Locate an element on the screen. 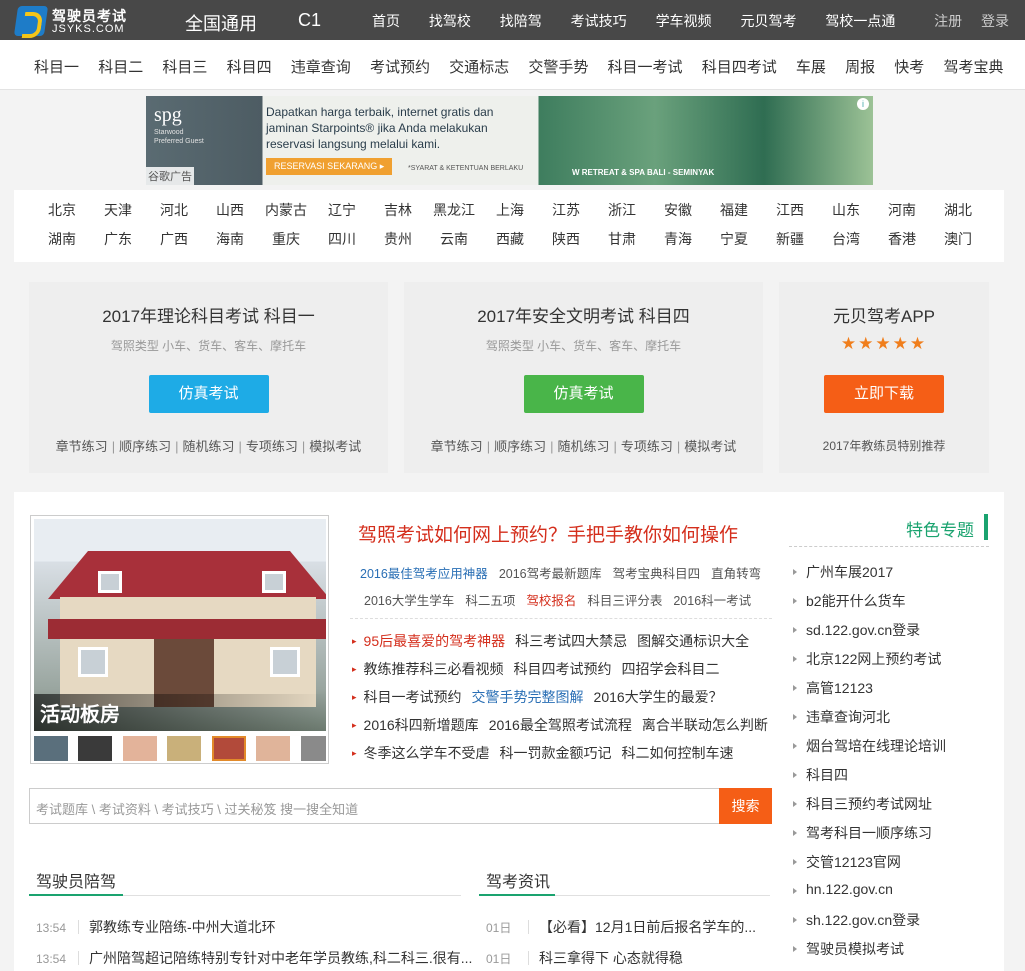 The height and width of the screenshot is (971, 1025). news-link: 四招学会科目二 is located at coordinates (671, 669).